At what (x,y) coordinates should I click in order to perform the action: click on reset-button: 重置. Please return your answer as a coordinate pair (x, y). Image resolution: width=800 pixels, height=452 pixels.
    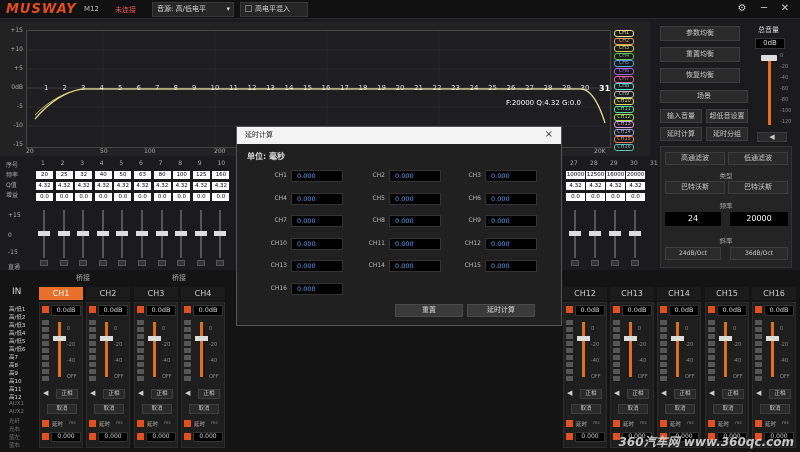
    Looking at the image, I should click on (429, 310).